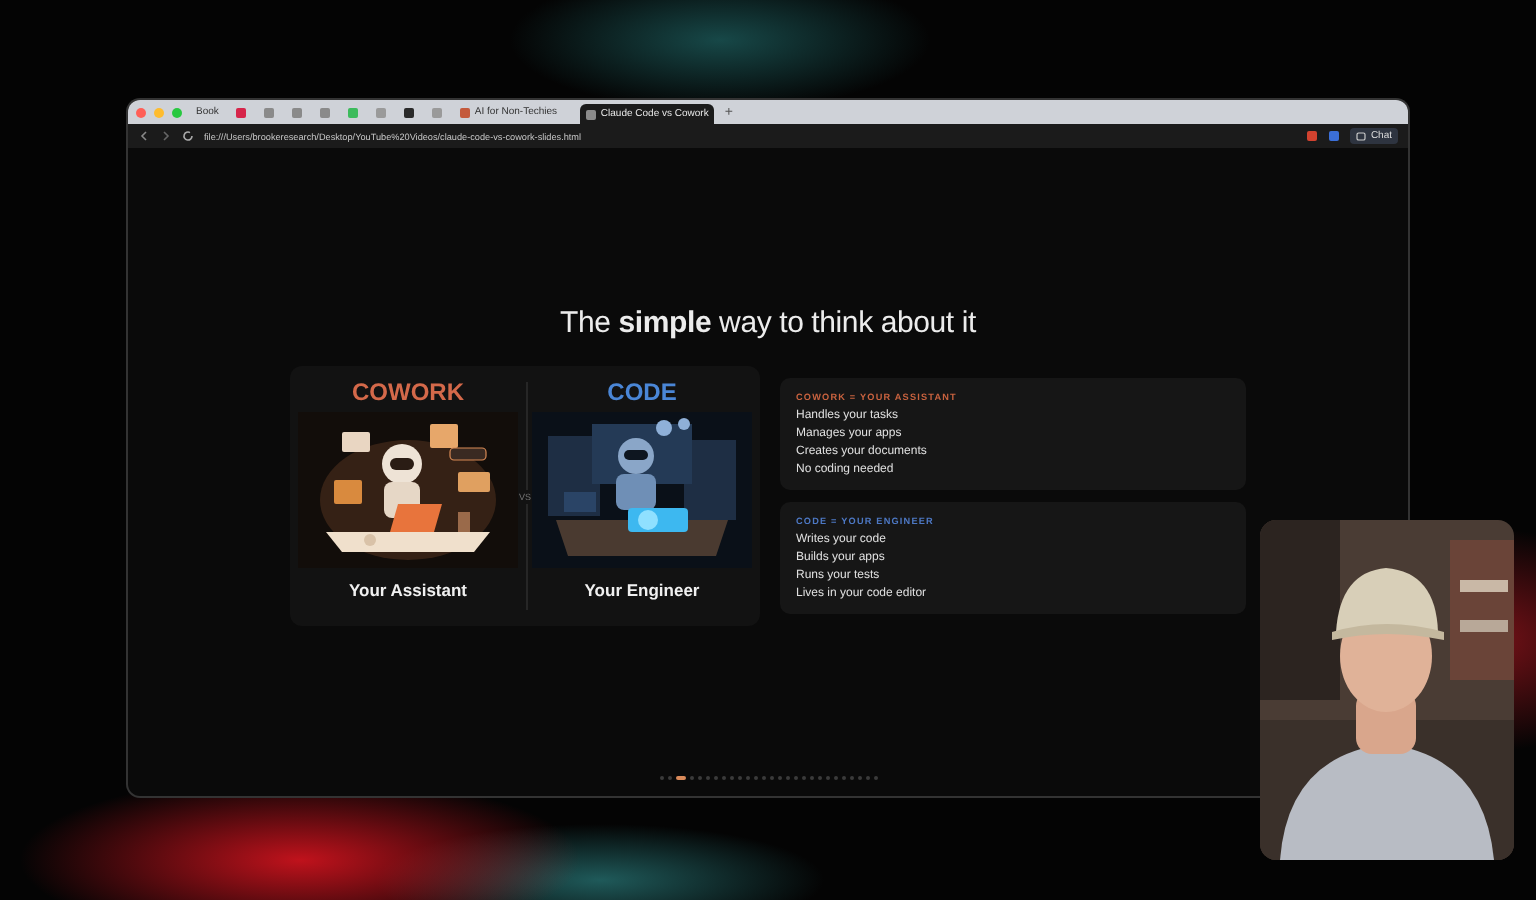 The height and width of the screenshot is (900, 1536). Describe the element at coordinates (188, 136) in the screenshot. I see `reload-icon` at that location.